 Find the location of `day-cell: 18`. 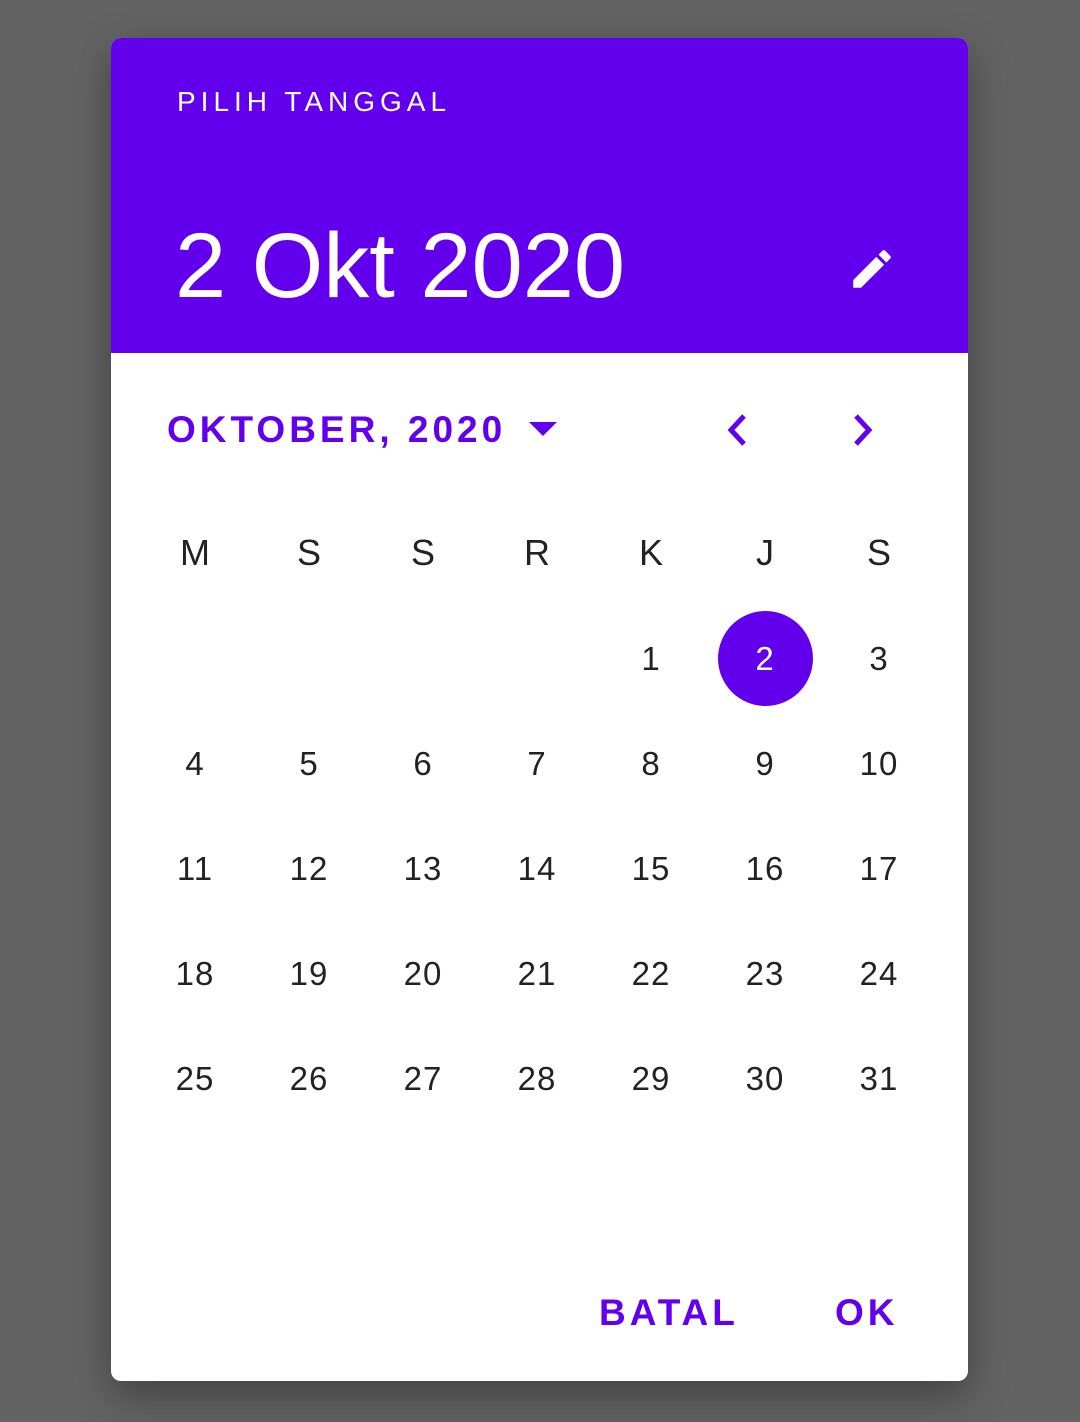

day-cell: 18 is located at coordinates (195, 973).